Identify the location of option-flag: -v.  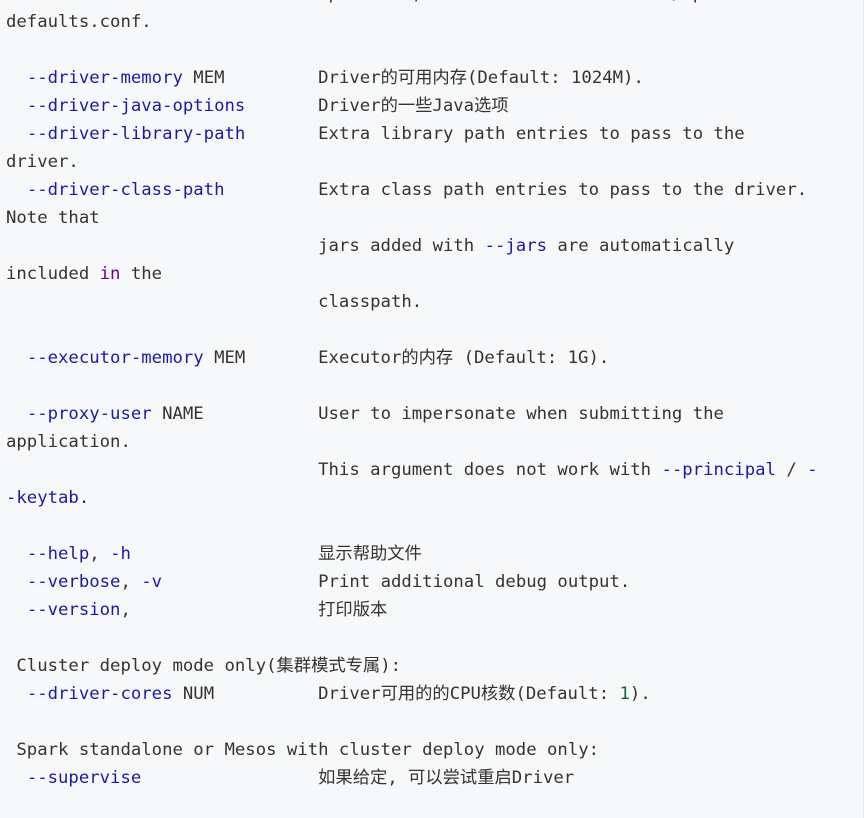
(152, 582).